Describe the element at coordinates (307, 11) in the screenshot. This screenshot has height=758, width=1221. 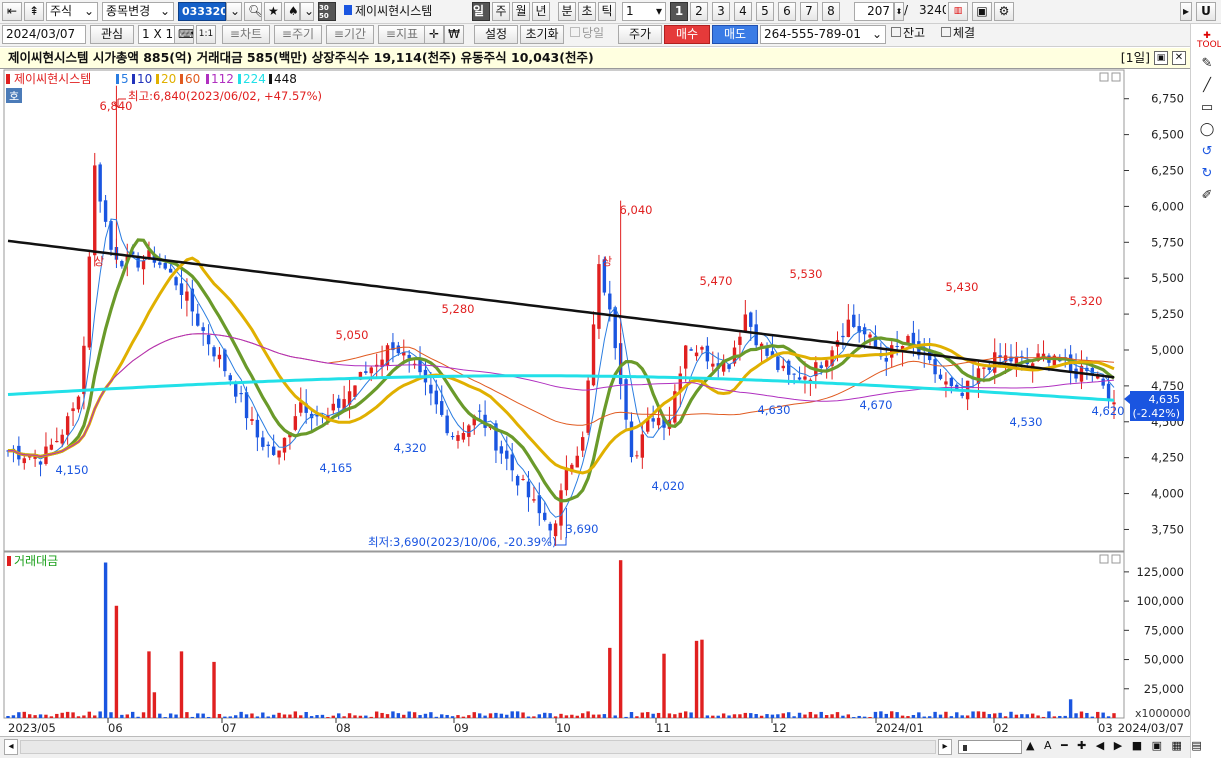
I see `chevron-down-icon: ⌄` at that location.